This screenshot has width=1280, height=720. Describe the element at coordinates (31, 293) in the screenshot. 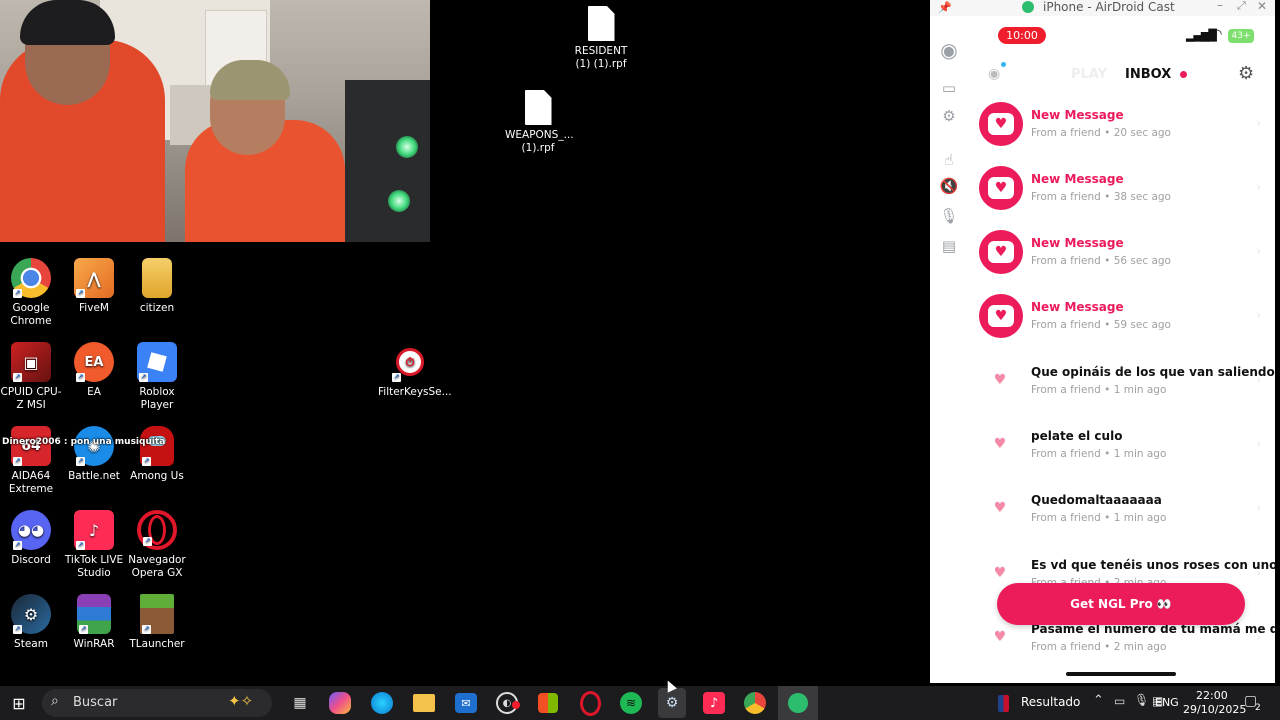

I see `desktop-icon-chrome: ↗ Google Chrome` at that location.